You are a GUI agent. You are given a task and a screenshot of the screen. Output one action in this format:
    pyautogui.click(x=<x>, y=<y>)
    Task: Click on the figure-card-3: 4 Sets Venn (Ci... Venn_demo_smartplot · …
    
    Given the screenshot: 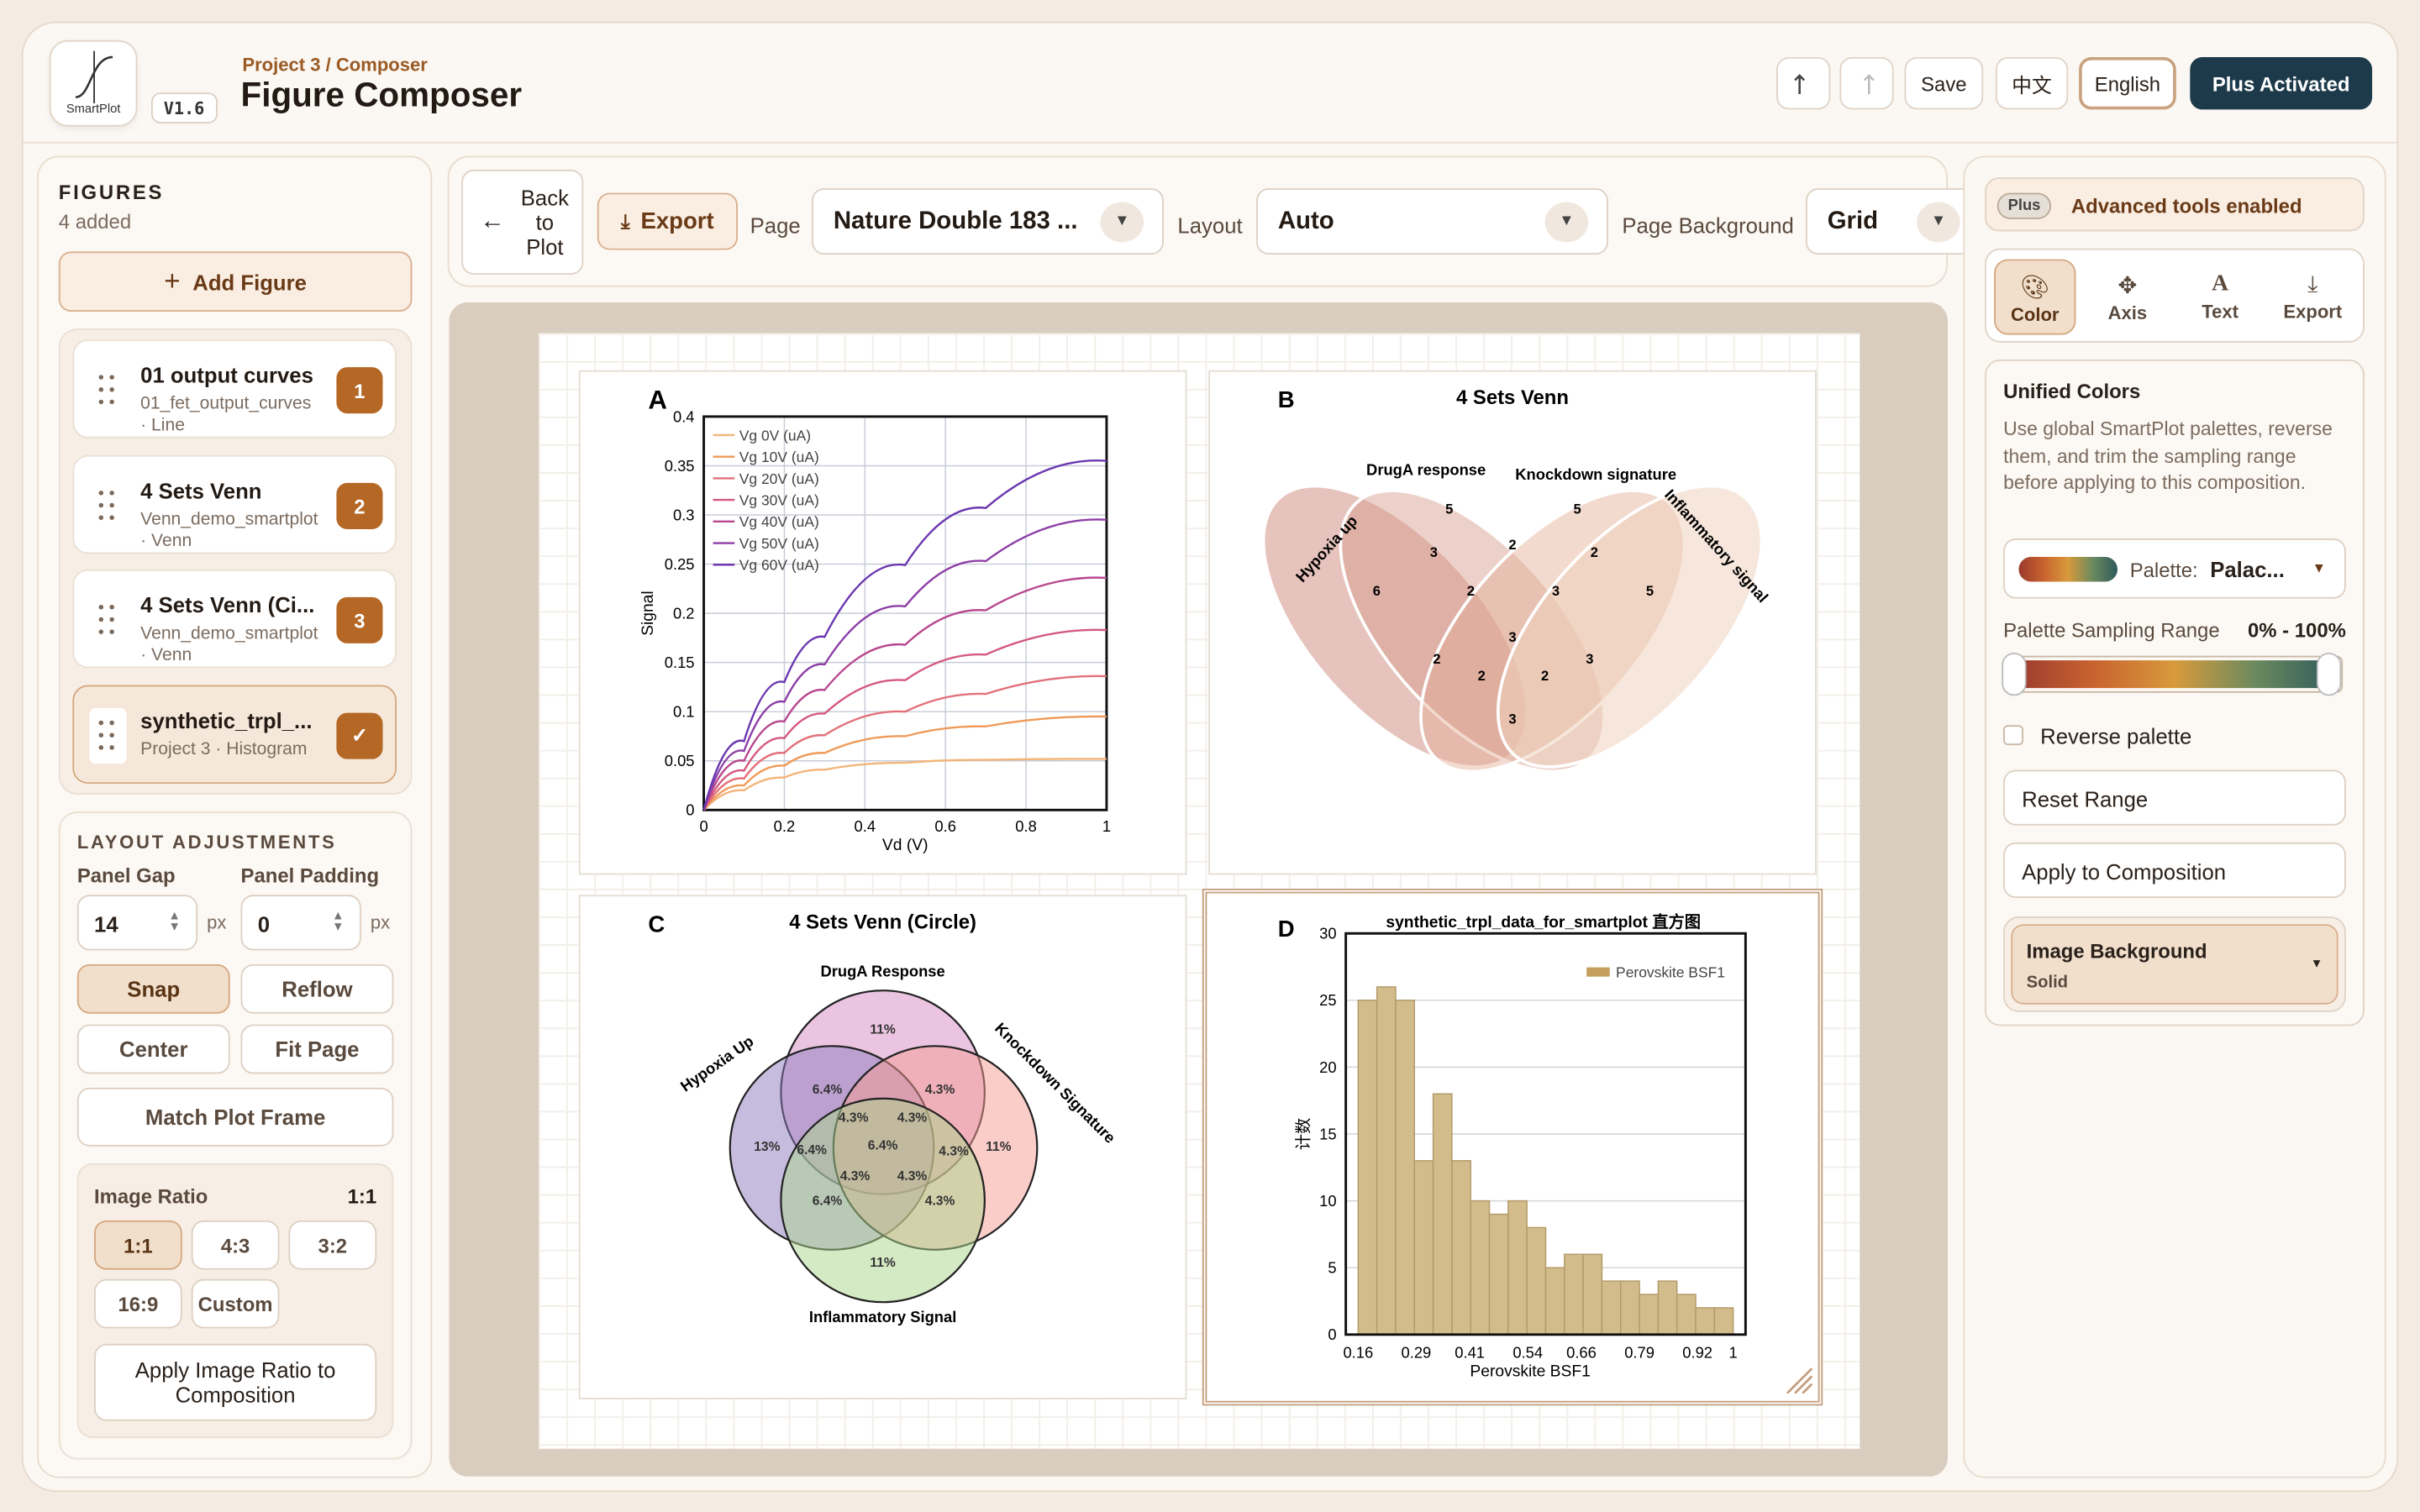 What is the action you would take?
    pyautogui.click(x=234, y=619)
    